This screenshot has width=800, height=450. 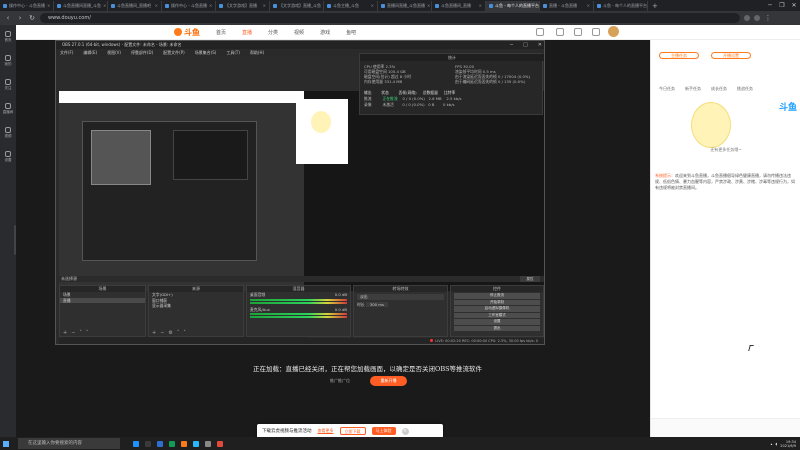 What do you see at coordinates (776, 444) in the screenshot?
I see `volume-icon: ◖` at bounding box center [776, 444].